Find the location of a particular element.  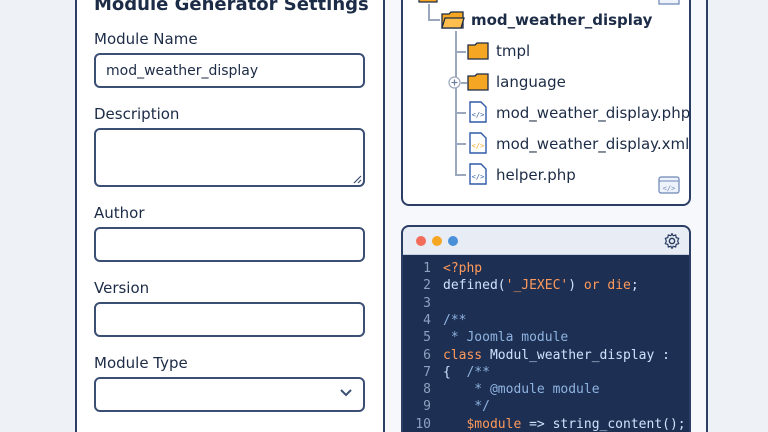

line-number: 1 is located at coordinates (427, 268).